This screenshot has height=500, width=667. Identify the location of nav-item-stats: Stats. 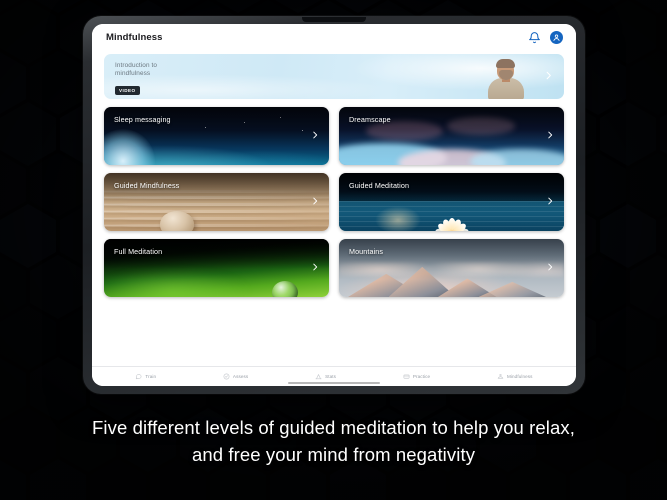
(325, 376).